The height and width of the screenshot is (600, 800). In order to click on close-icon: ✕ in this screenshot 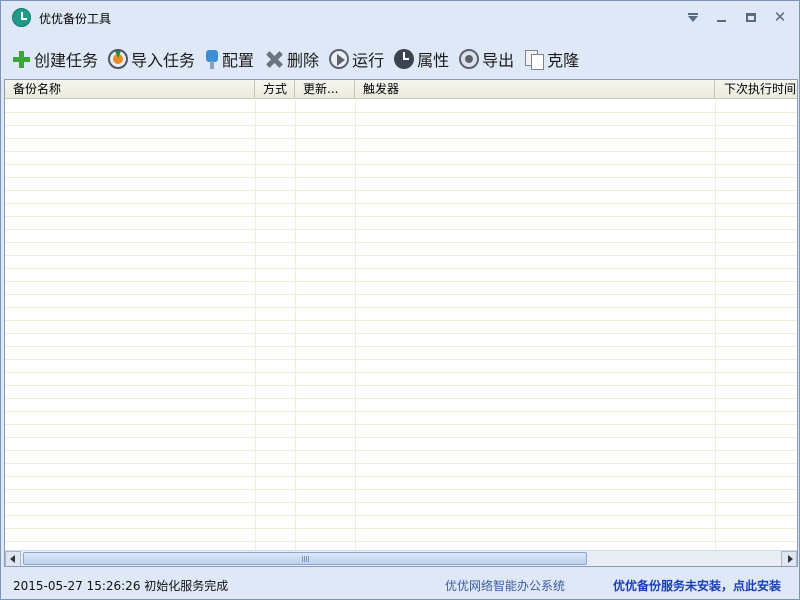, I will do `click(780, 17)`.